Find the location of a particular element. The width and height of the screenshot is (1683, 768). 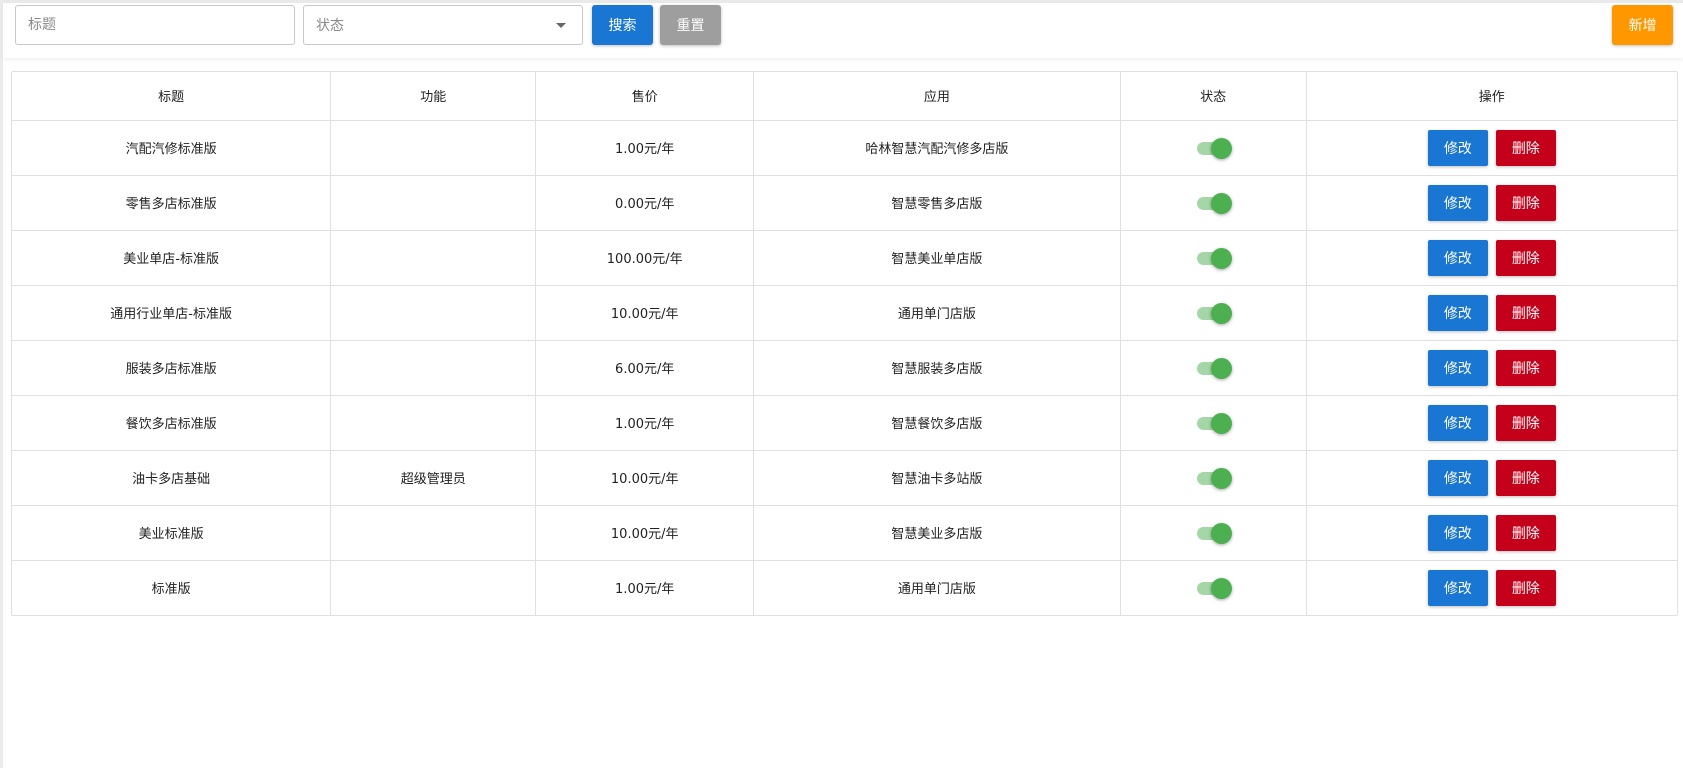

cell-app: 智慧零售多店版 is located at coordinates (937, 203).